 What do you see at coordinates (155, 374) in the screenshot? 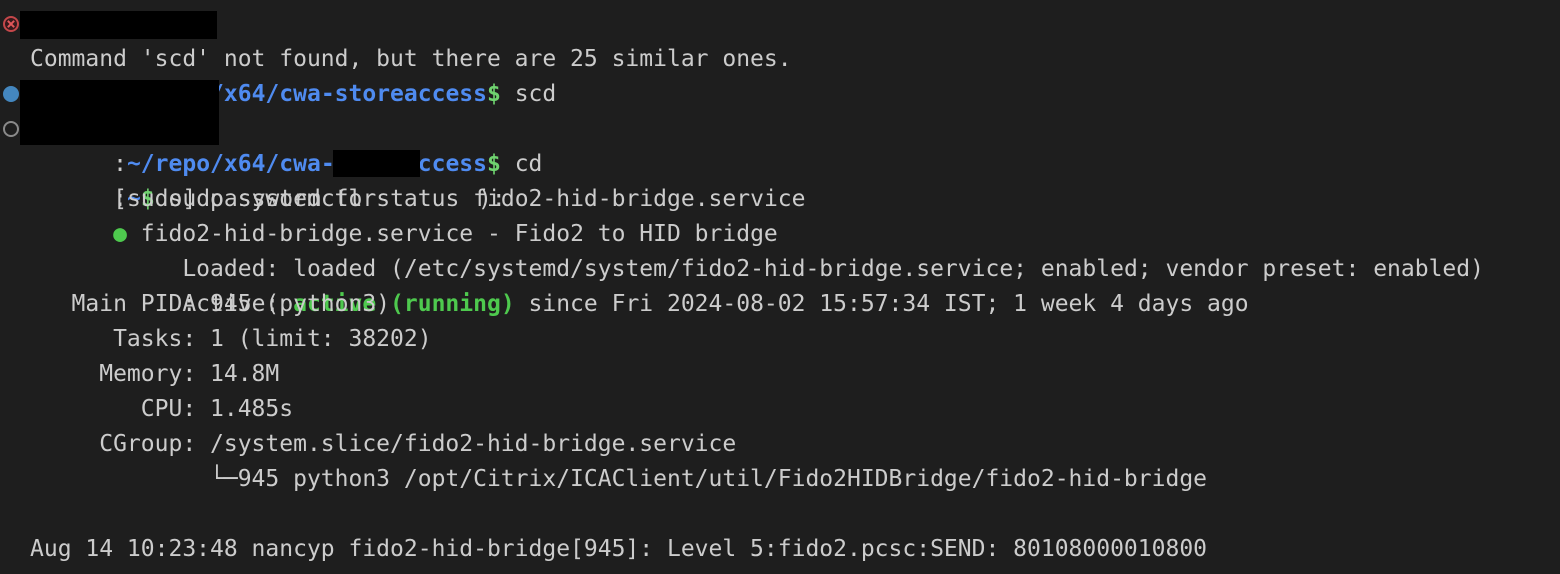
I see `terminal-line-memory: Memory: 14.8M` at bounding box center [155, 374].